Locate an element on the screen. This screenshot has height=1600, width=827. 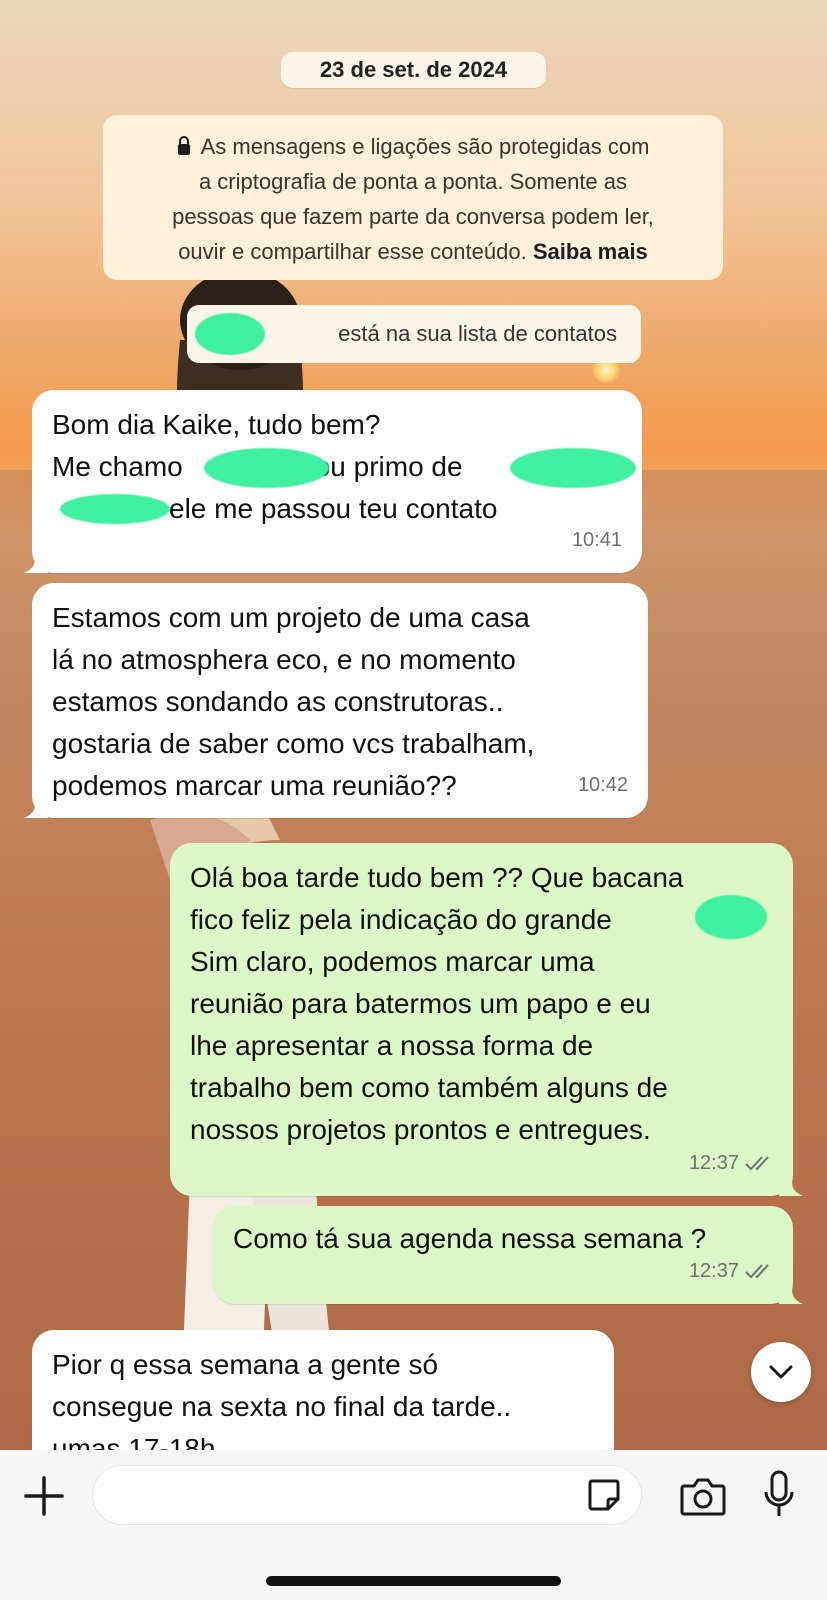
message-text: Pior q essa semana a gente só is located at coordinates (245, 1364).